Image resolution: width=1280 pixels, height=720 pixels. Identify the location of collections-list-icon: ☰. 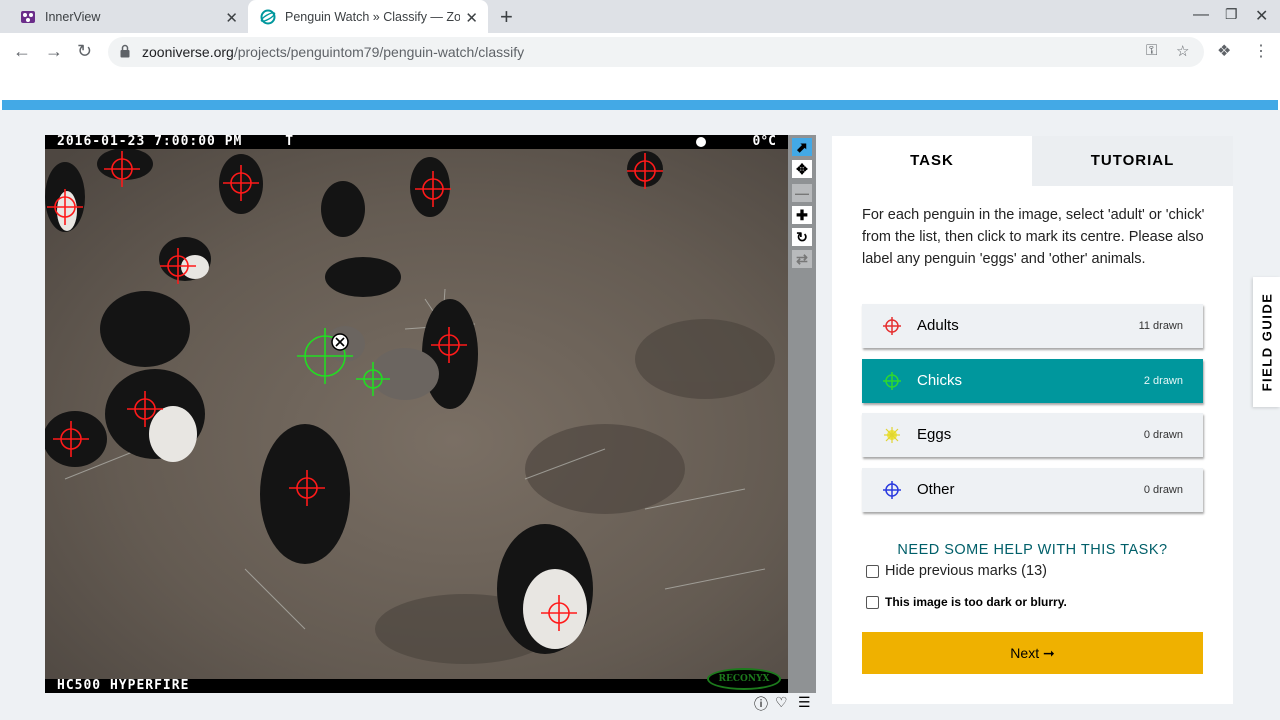
(804, 702).